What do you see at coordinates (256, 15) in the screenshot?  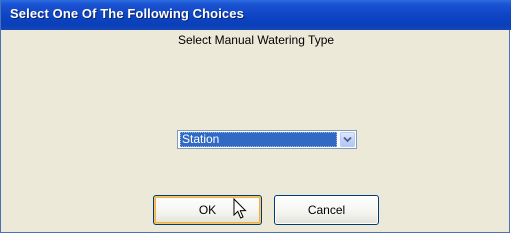 I see `dialog-titlebar: Select One Of The Following Choices` at bounding box center [256, 15].